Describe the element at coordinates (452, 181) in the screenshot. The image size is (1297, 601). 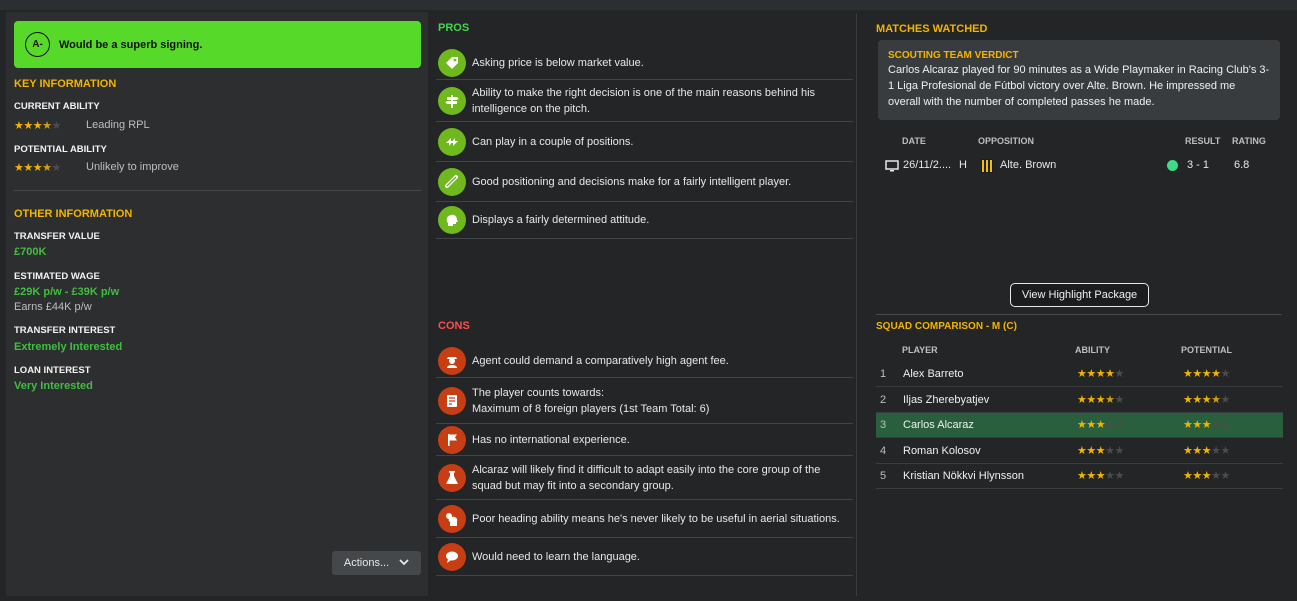
I see `tactics-board-icon` at that location.